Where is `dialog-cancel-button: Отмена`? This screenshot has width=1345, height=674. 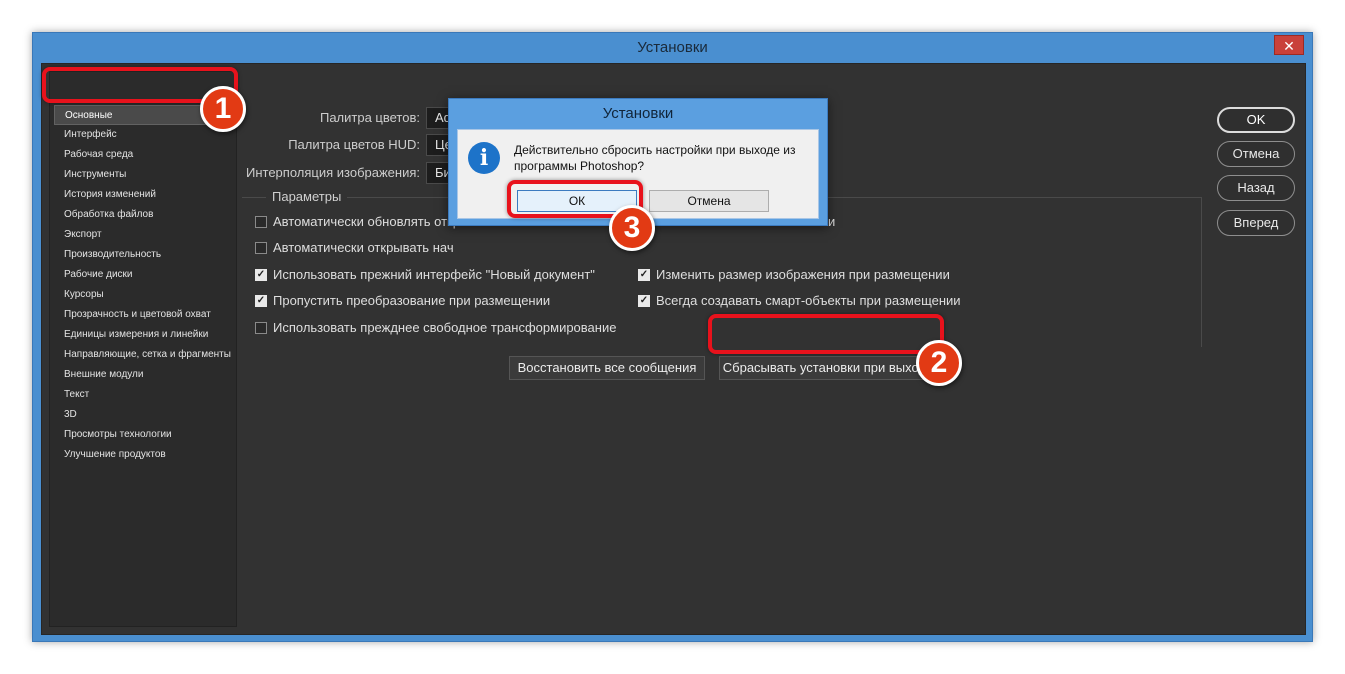
dialog-cancel-button: Отмена is located at coordinates (709, 201).